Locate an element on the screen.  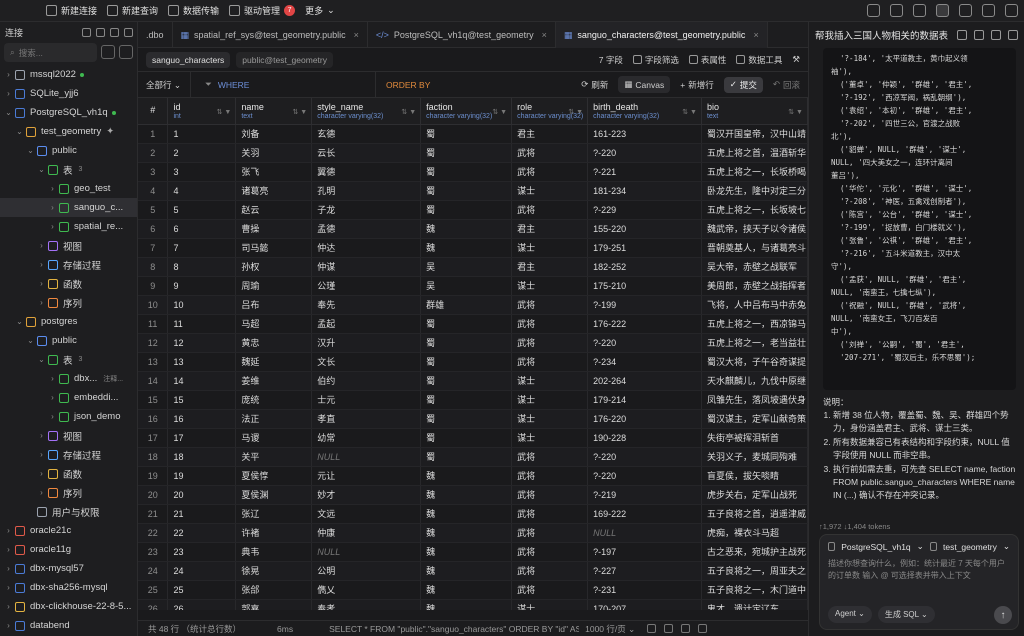
table-cell: ?-221 is located at coordinates (644, 172).